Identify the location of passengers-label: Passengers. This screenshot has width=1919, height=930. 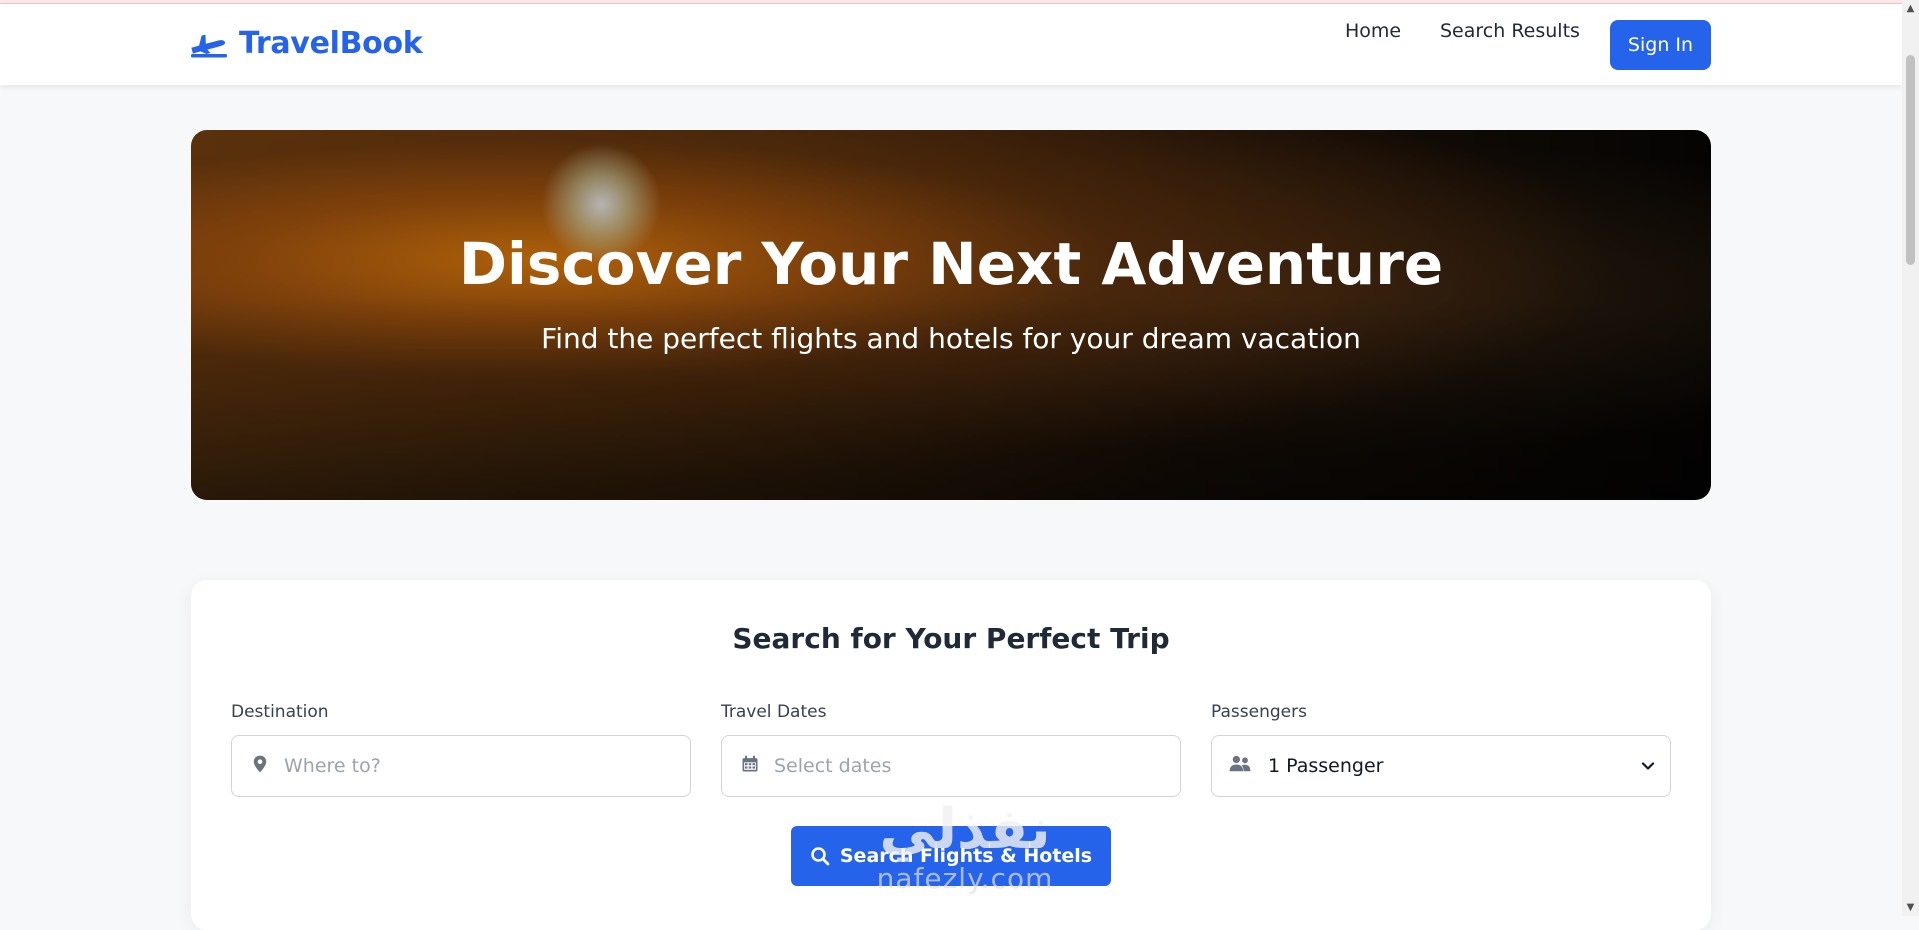
(1259, 712).